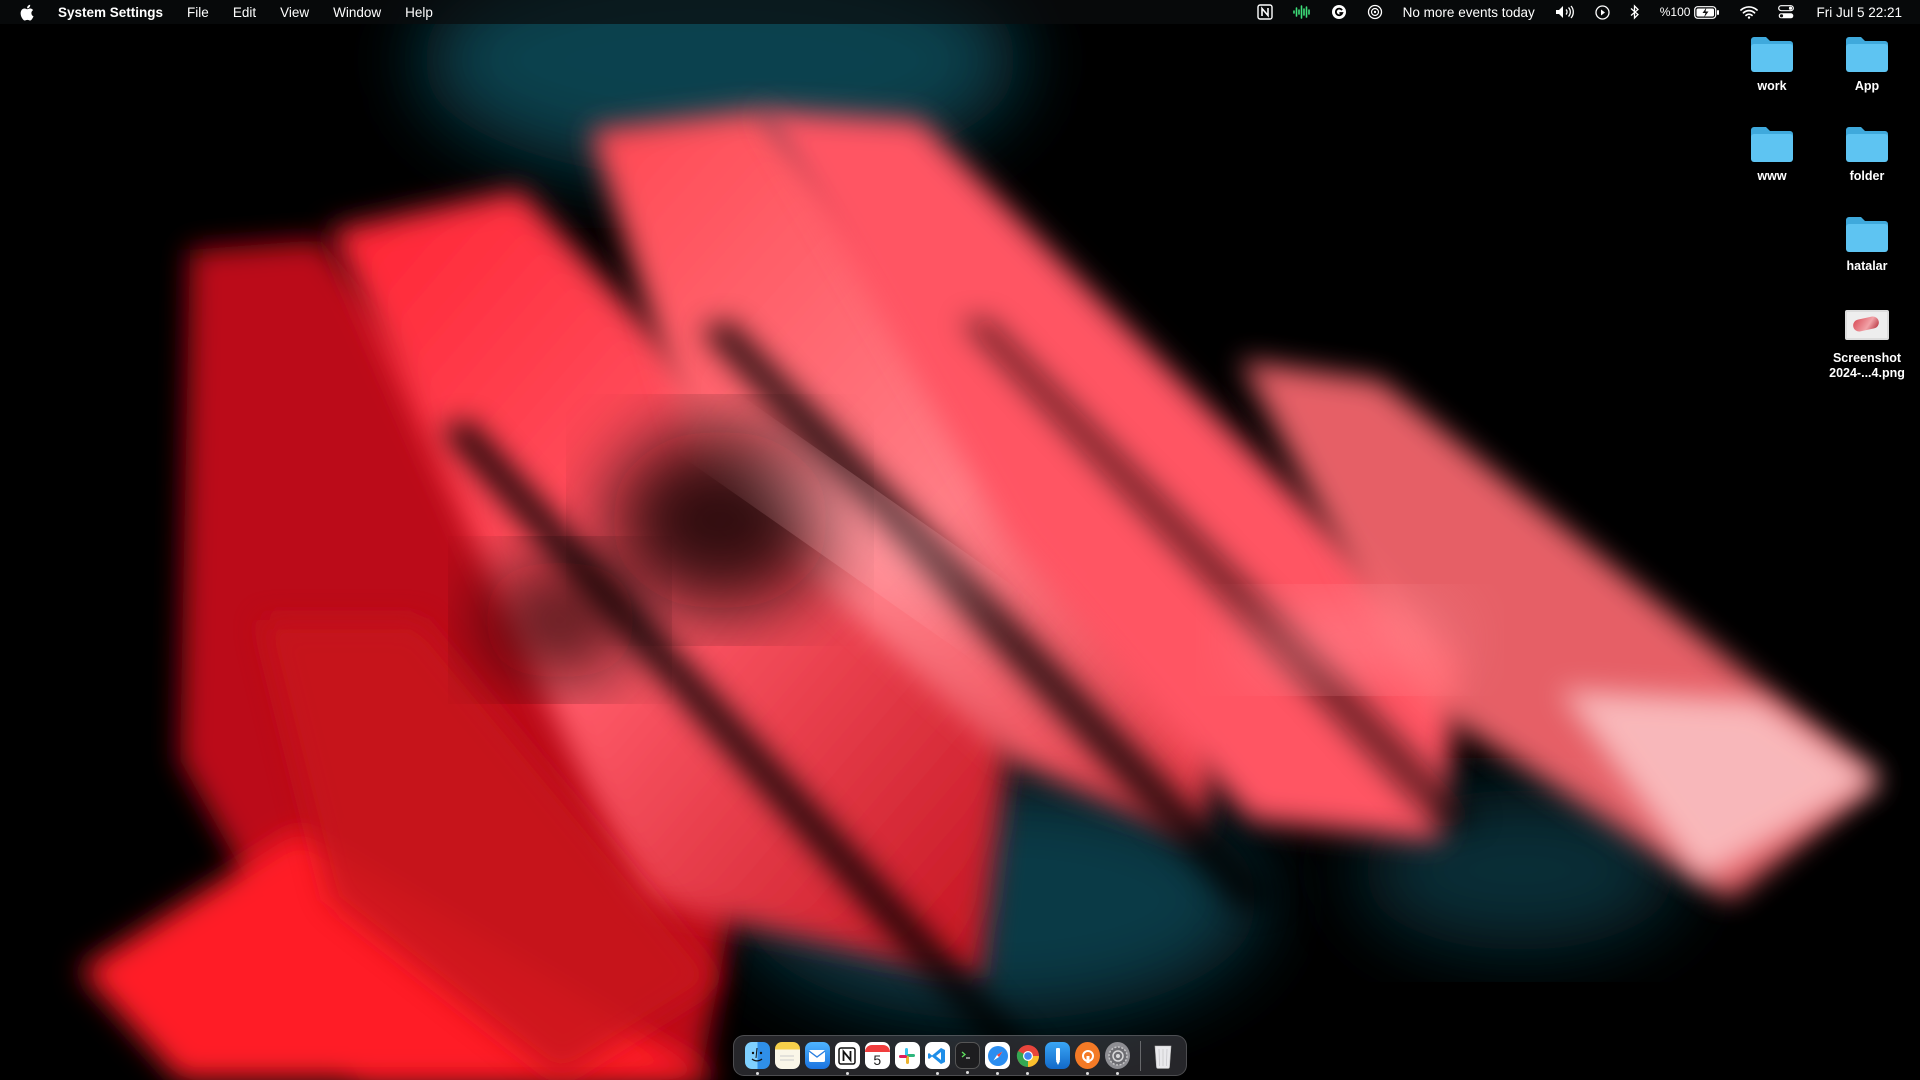 This screenshot has width=1920, height=1080. I want to click on dock-notion, so click(847, 1058).